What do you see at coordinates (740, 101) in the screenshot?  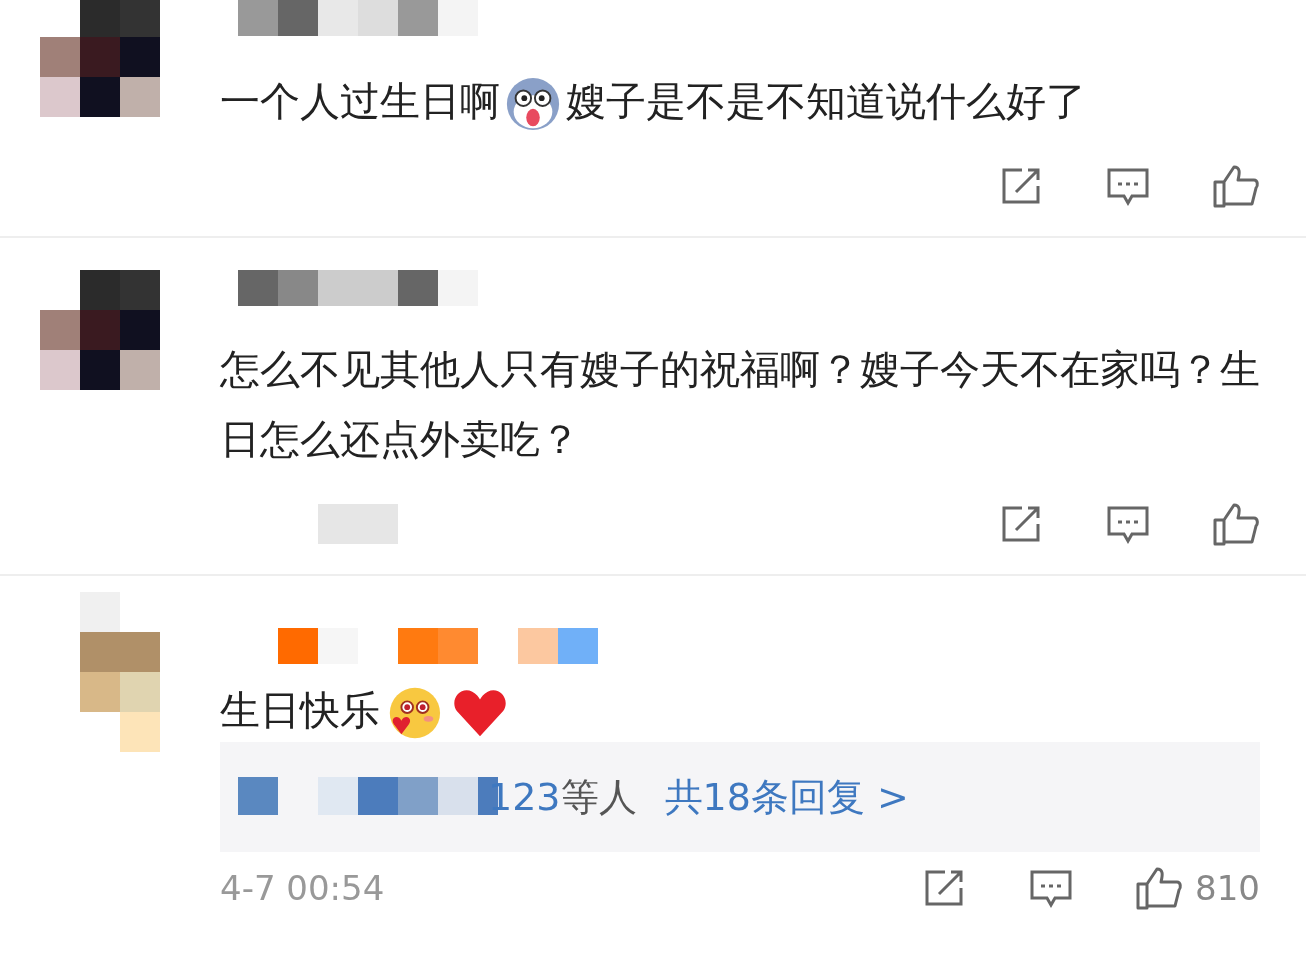 I see `comment-text: 一个人过生日啊 嫂子是不是不知道说什么好了` at bounding box center [740, 101].